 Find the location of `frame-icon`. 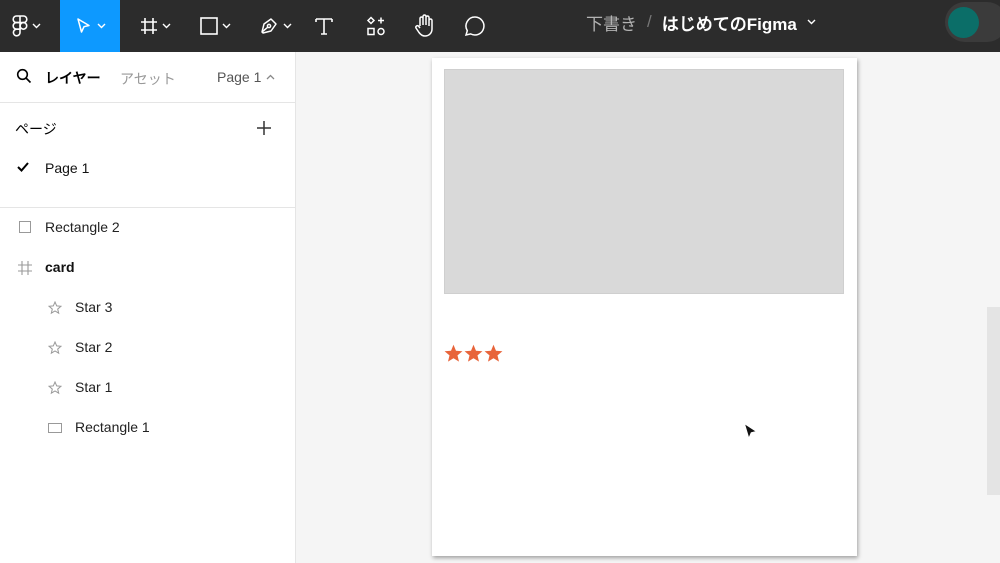

frame-icon is located at coordinates (25, 268).